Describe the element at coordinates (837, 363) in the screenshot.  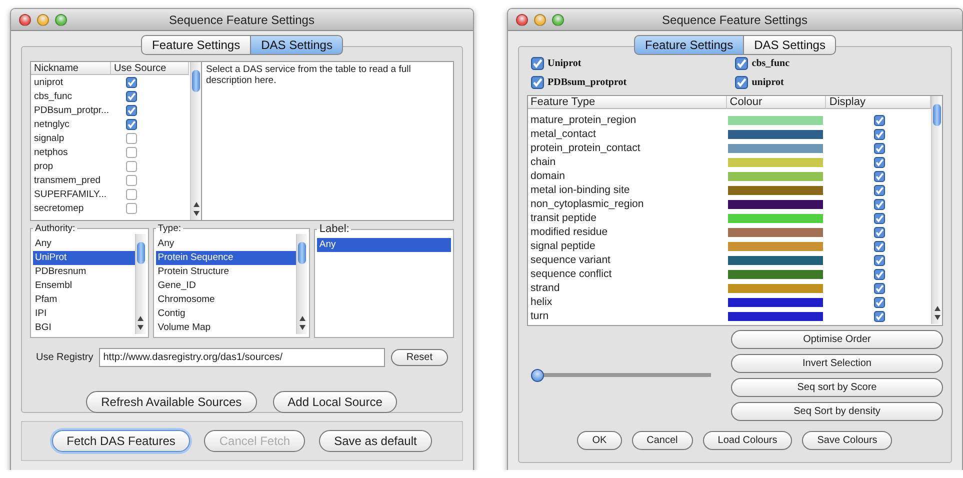
I see `side-button: Invert Selection` at that location.